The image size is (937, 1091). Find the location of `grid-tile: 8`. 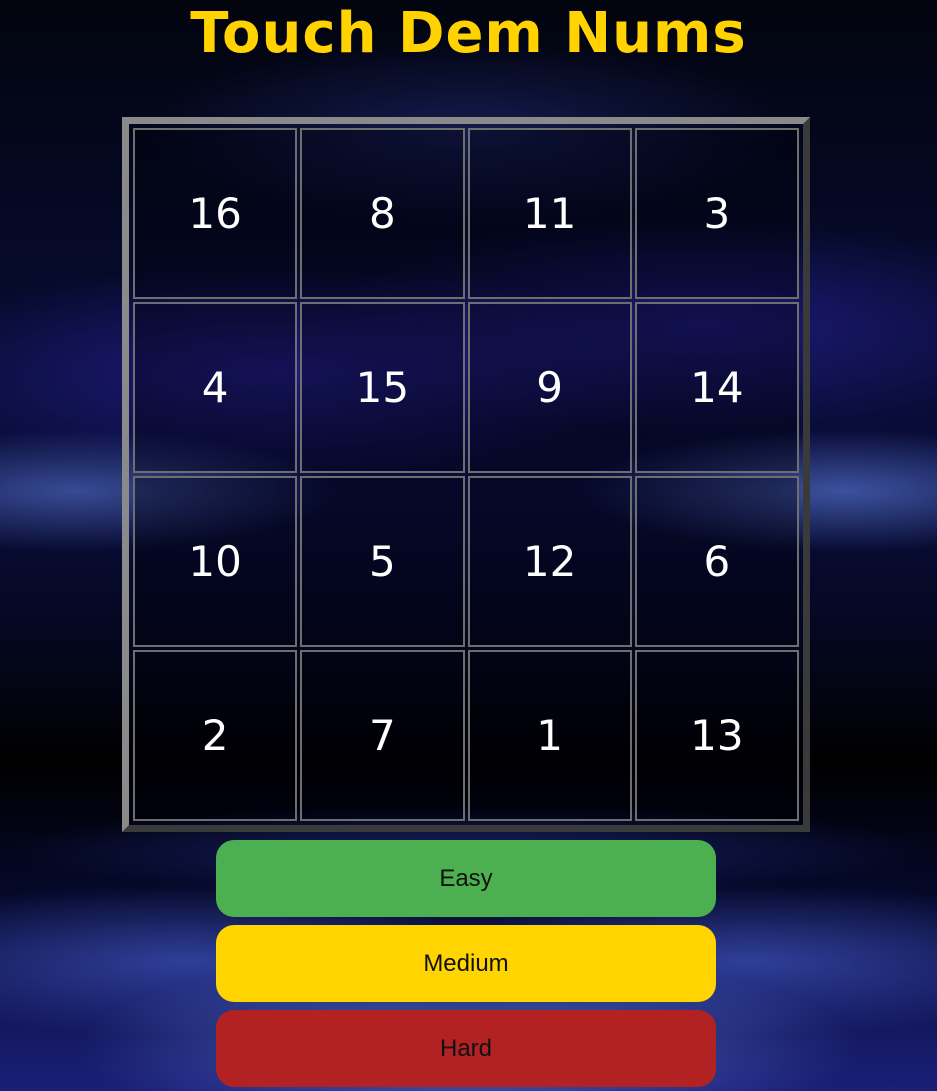

grid-tile: 8 is located at coordinates (382, 213).